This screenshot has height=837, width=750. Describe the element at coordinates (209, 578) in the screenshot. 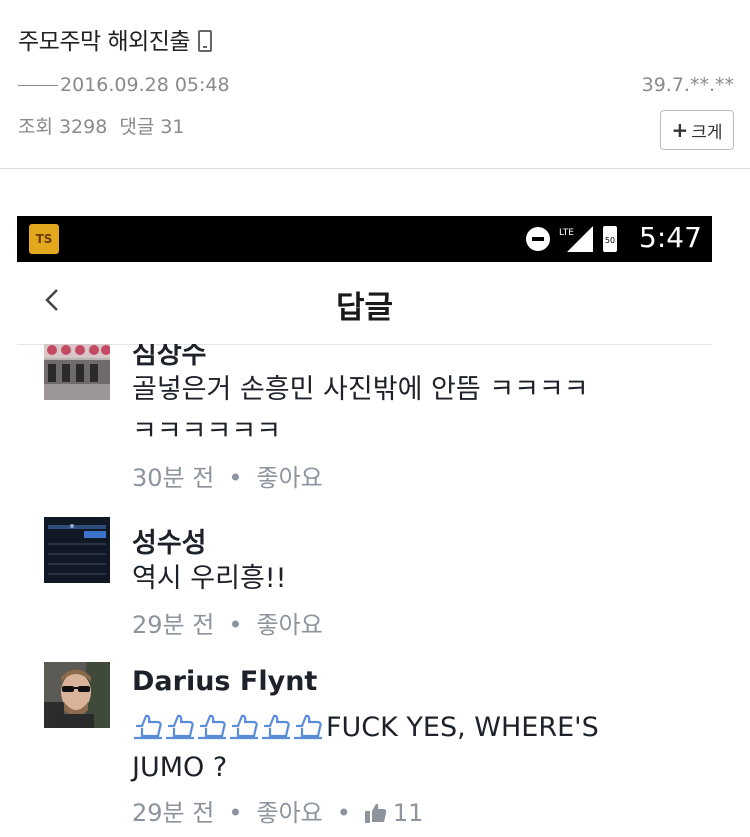

I see `comment-text-line: 역시 우리흥!!` at that location.